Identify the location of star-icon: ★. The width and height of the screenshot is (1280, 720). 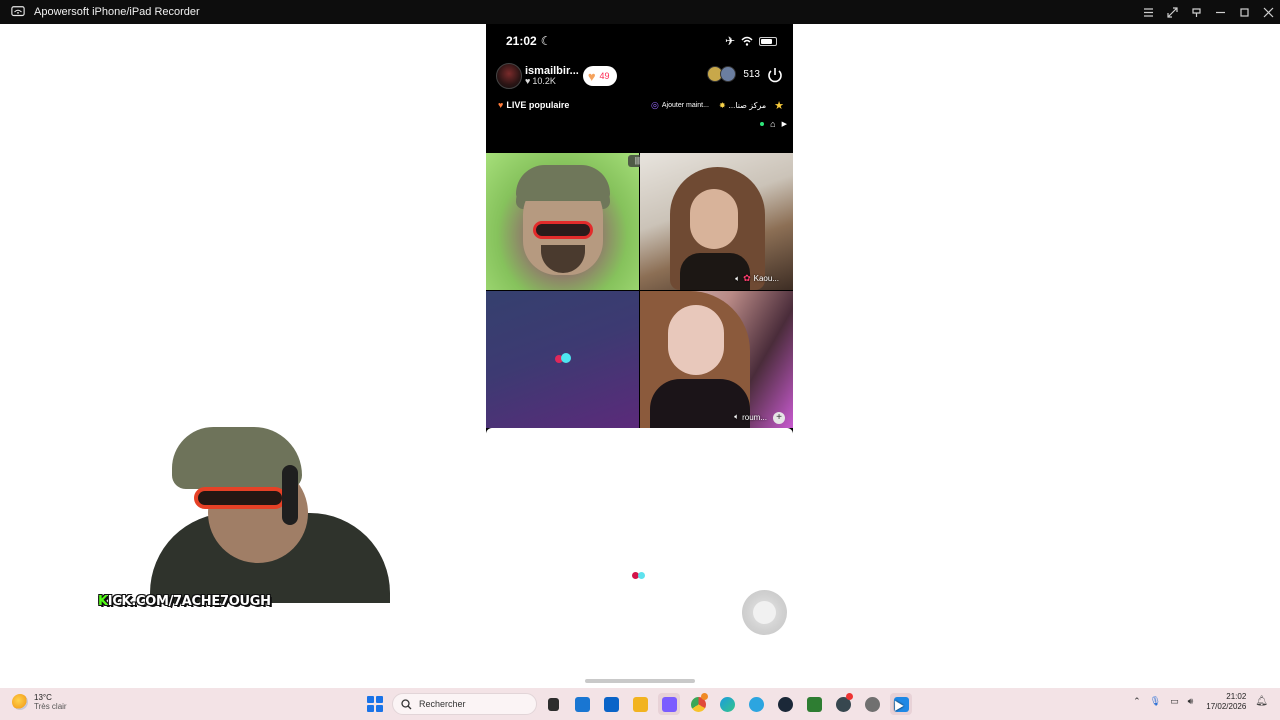
(779, 105).